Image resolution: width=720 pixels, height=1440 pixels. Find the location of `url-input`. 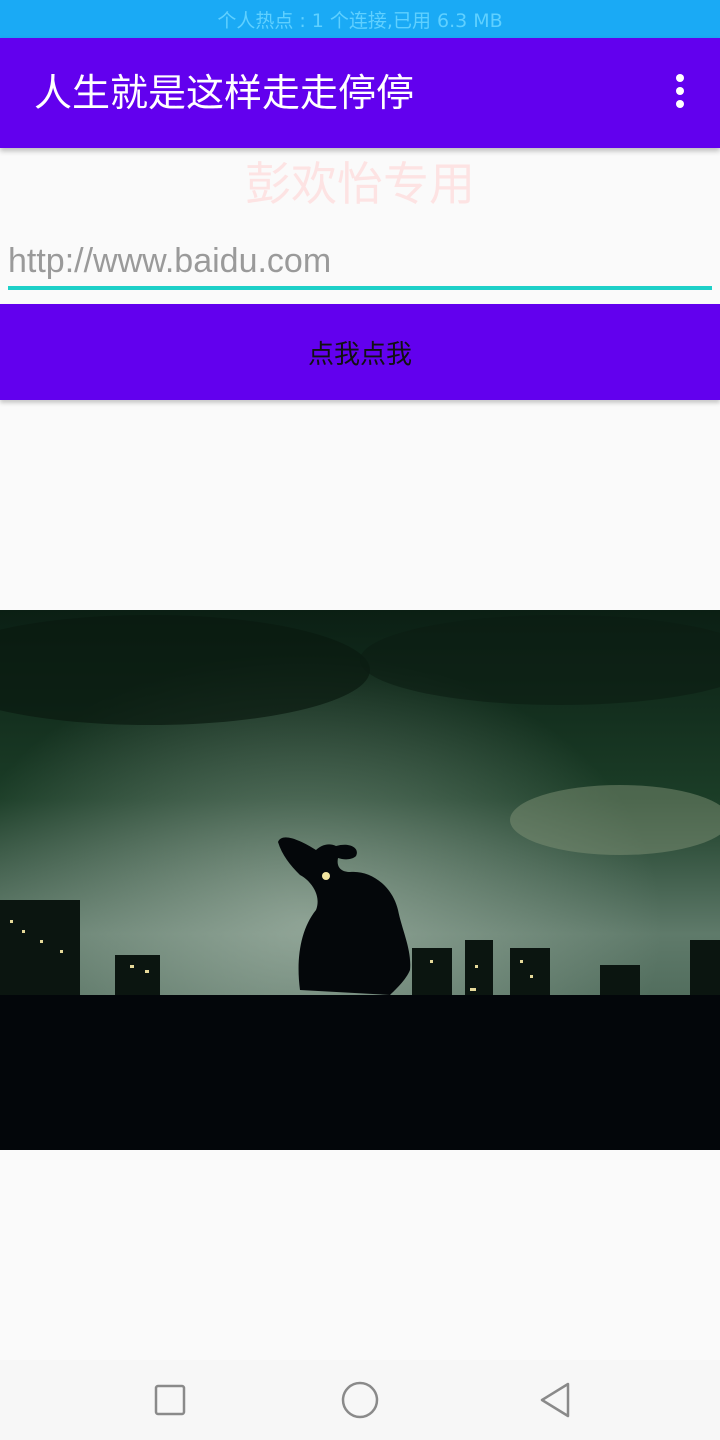

url-input is located at coordinates (360, 263).